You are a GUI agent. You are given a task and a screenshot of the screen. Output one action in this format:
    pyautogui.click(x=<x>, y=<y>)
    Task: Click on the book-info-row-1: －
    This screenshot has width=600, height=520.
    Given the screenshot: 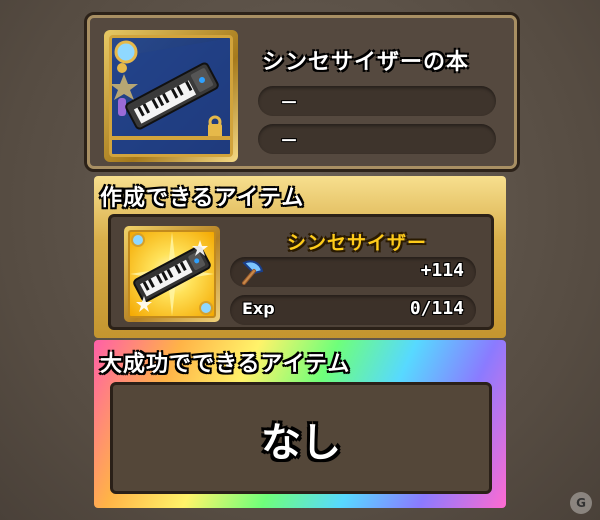 What is the action you would take?
    pyautogui.click(x=377, y=101)
    